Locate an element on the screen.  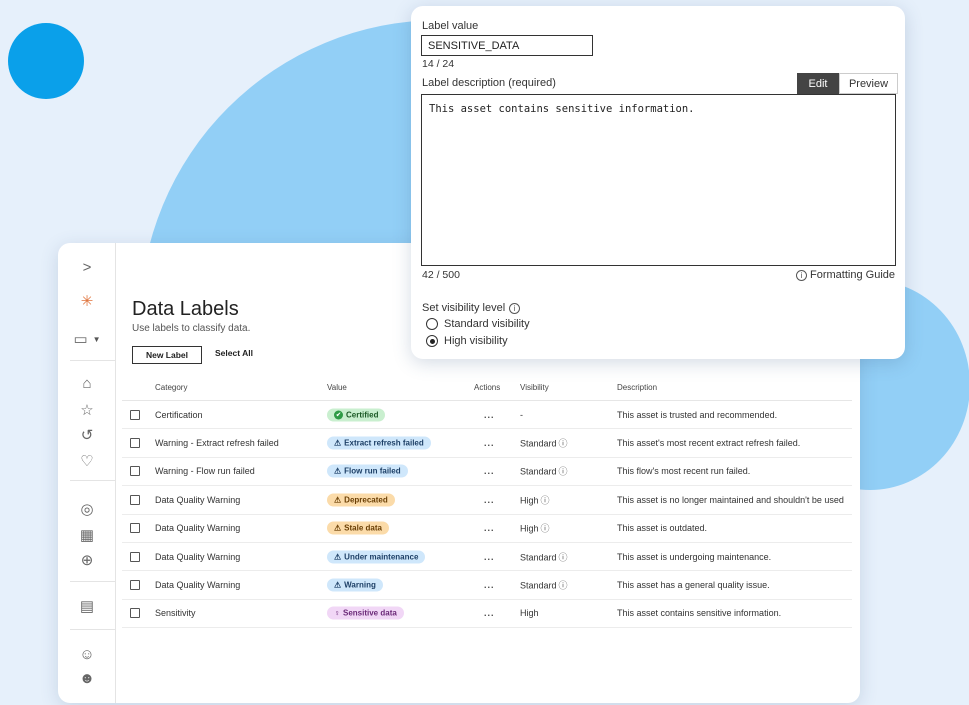
label-pill: ♀ Sensitive data is located at coordinates (365, 613).